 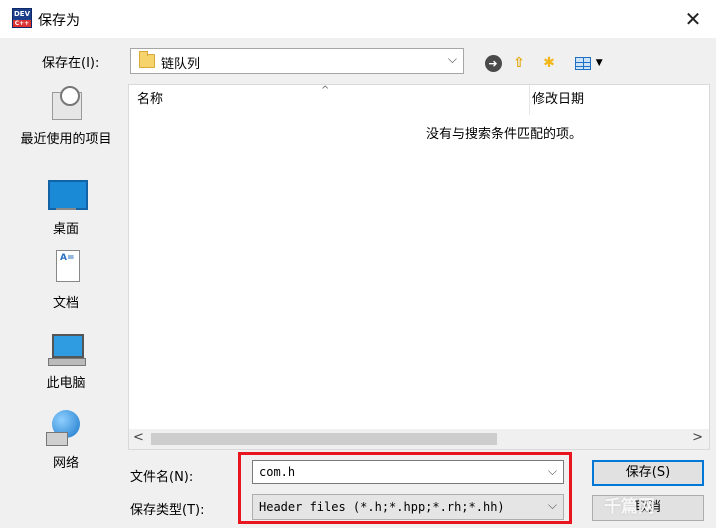 I want to click on network-icon, so click(x=66, y=429).